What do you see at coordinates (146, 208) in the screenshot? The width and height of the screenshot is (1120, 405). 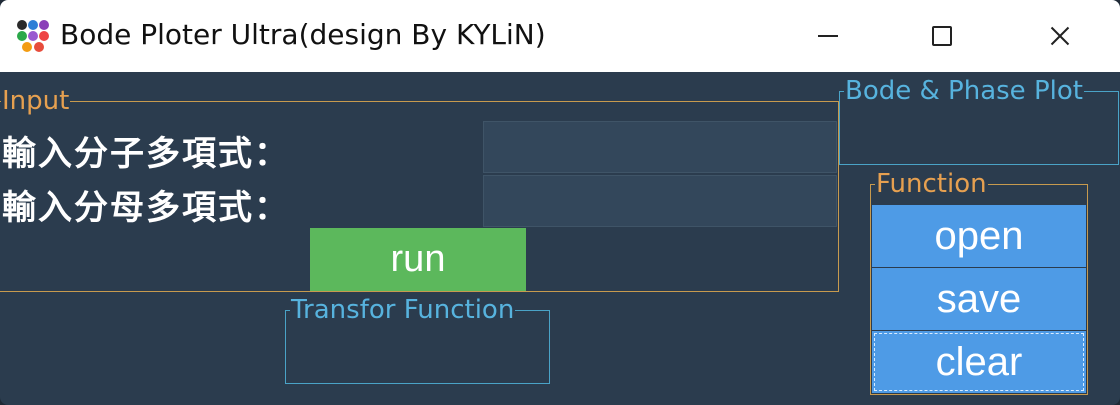 I see `denominator-label: 輸入分母多項式：` at bounding box center [146, 208].